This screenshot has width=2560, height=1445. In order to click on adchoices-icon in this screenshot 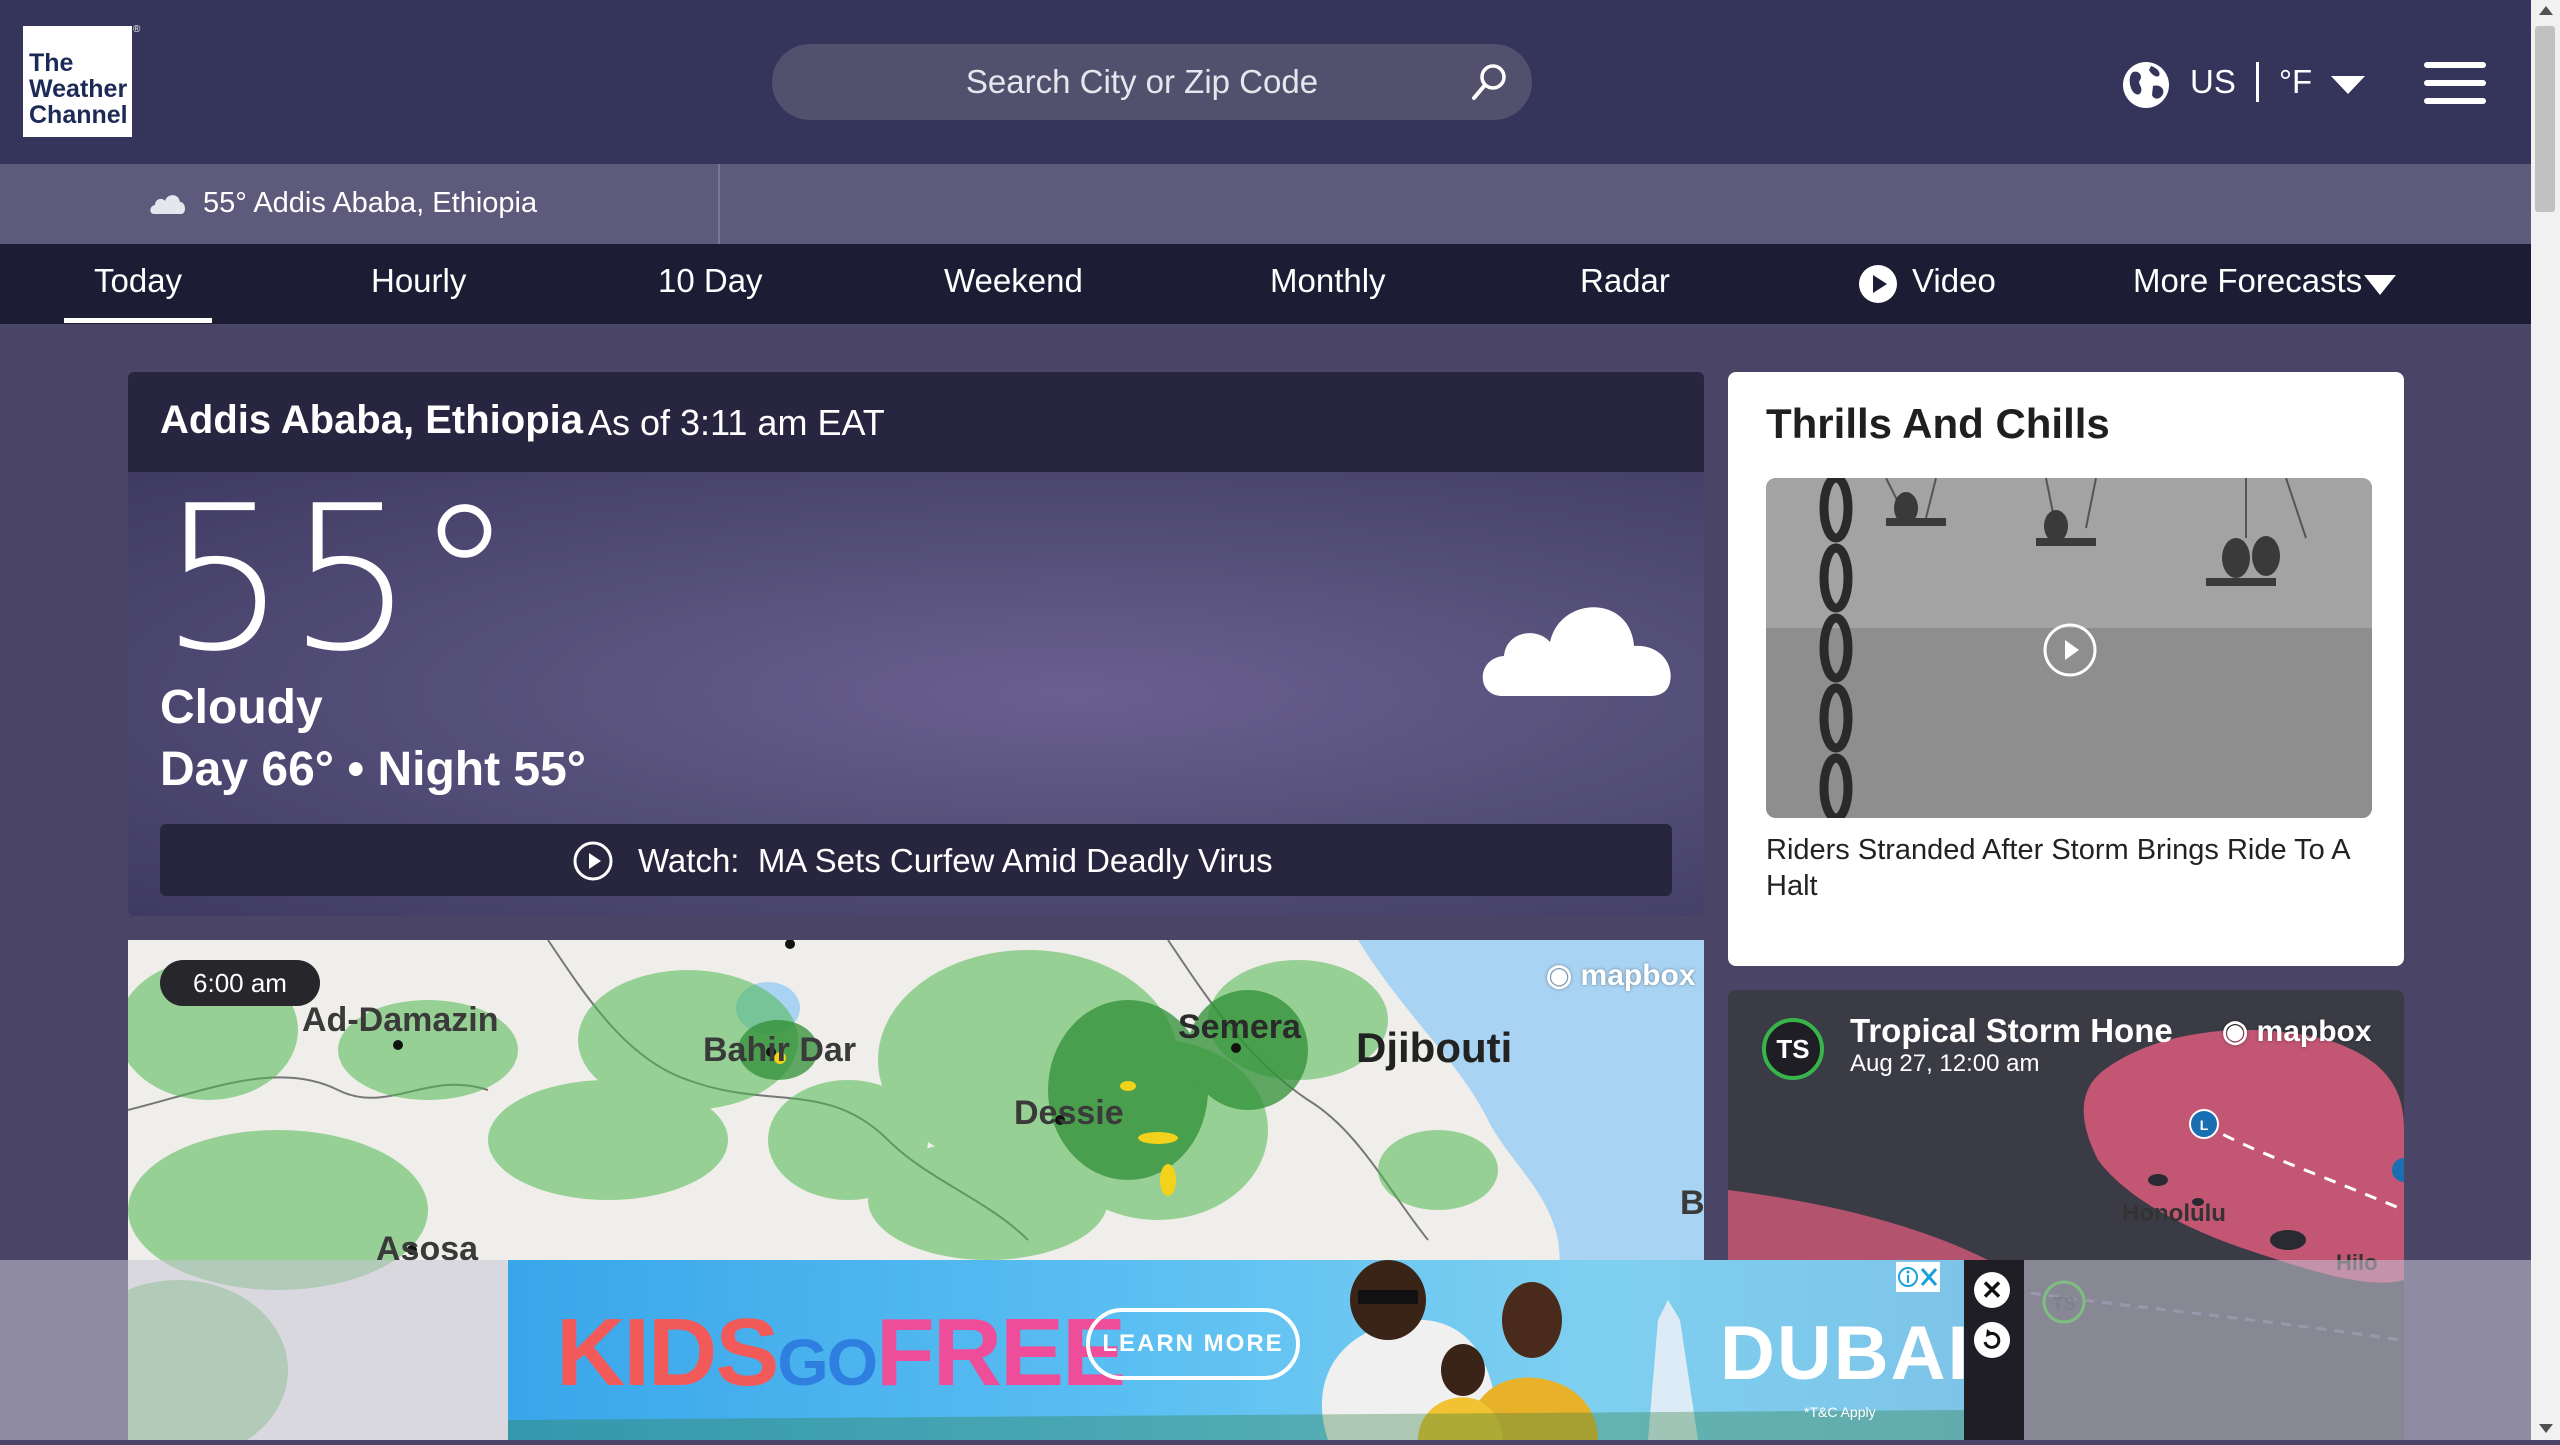, I will do `click(1918, 1277)`.